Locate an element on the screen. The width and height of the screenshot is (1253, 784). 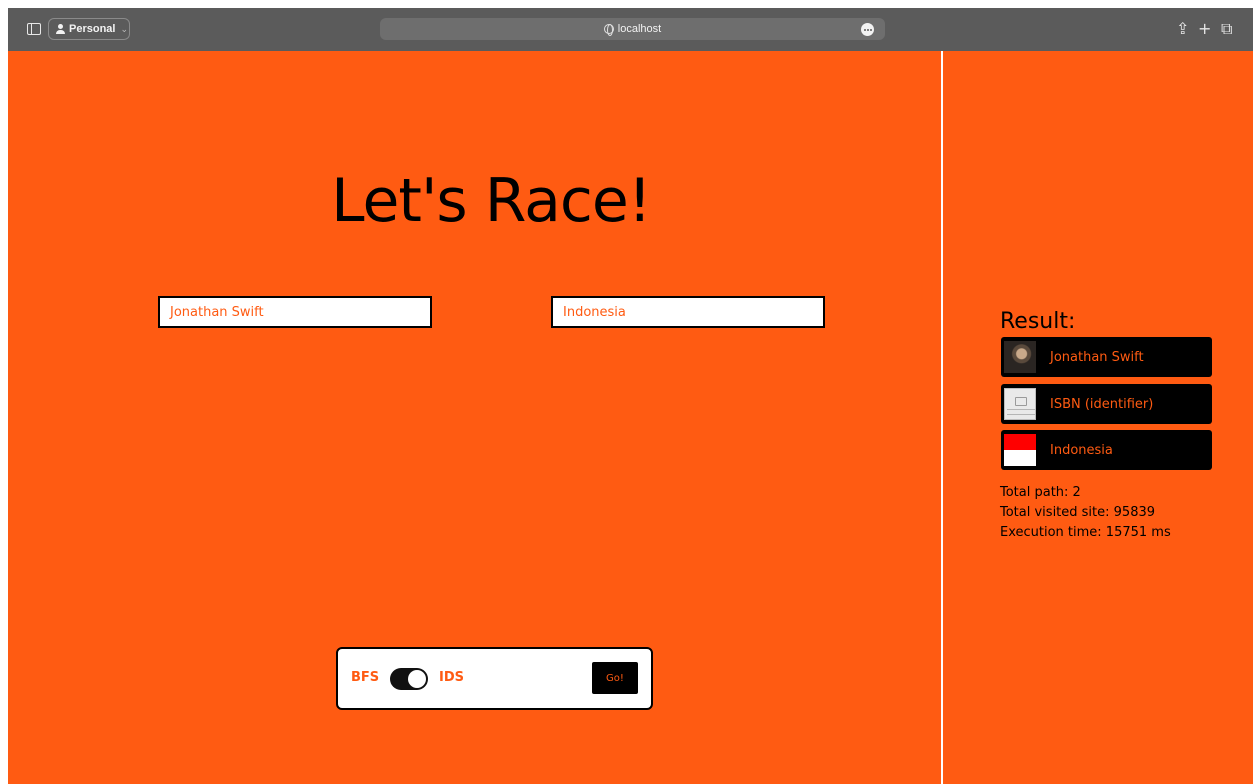
page-title: Let's Race! is located at coordinates (491, 201).